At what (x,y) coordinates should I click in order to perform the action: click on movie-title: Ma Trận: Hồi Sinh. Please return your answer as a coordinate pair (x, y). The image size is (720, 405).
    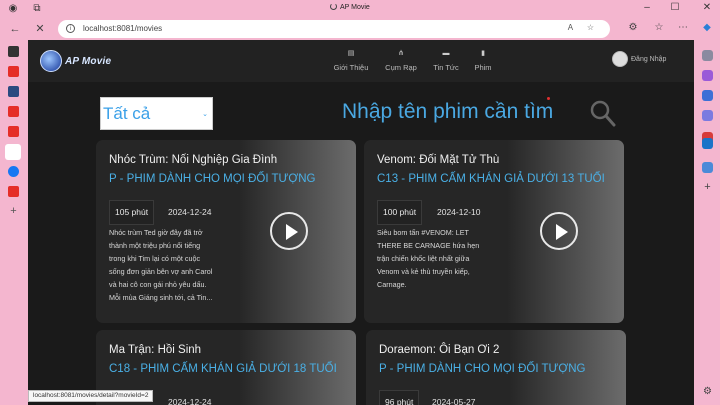
    Looking at the image, I should click on (155, 350).